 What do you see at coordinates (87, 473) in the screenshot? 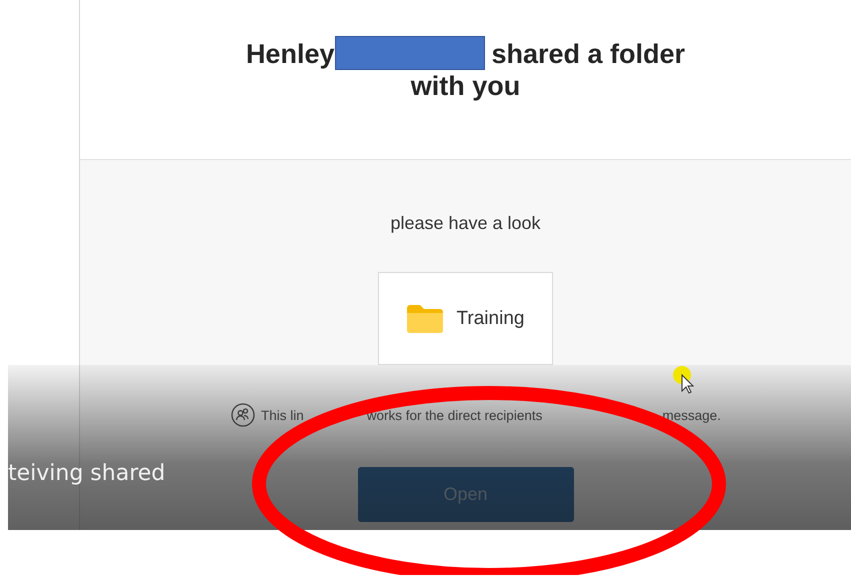
I see `video-caption: teiving shared` at bounding box center [87, 473].